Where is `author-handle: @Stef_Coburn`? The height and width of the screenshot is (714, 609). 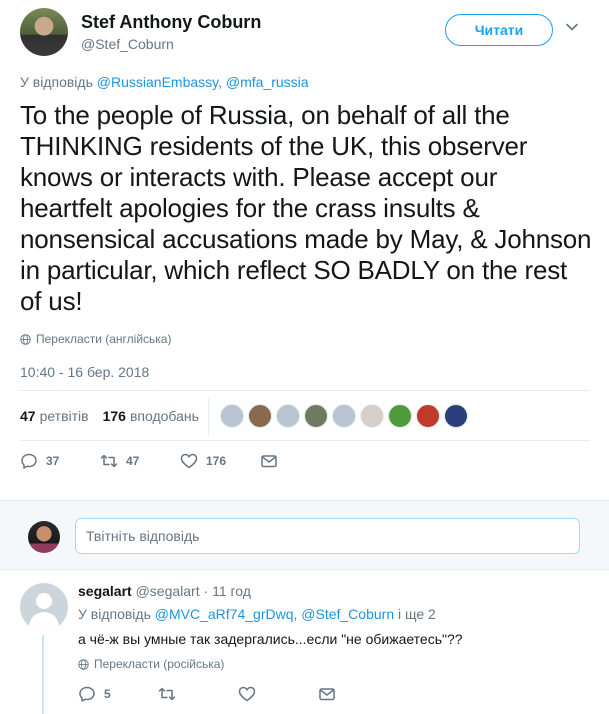 author-handle: @Stef_Coburn is located at coordinates (127, 44).